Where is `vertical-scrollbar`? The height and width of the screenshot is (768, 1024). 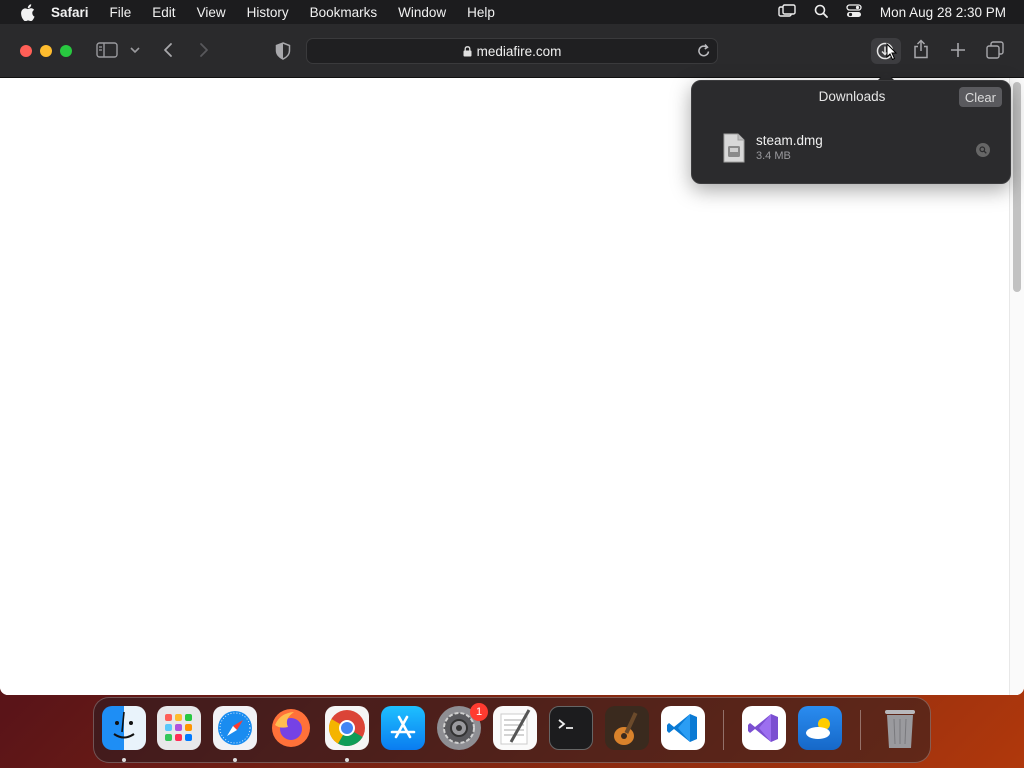 vertical-scrollbar is located at coordinates (1016, 386).